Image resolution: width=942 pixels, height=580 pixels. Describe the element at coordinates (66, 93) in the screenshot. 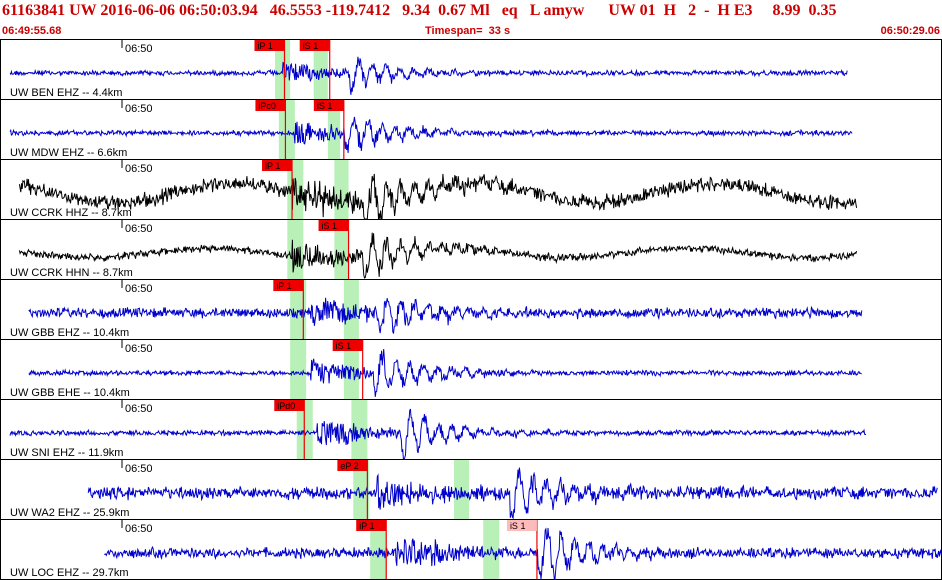

I see `station-label: UW BEN EHZ -- 4.4km` at that location.